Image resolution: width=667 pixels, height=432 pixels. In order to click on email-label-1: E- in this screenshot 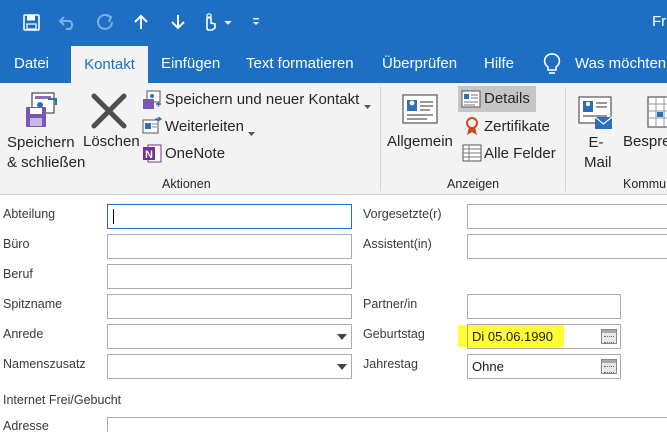, I will do `click(596, 142)`.